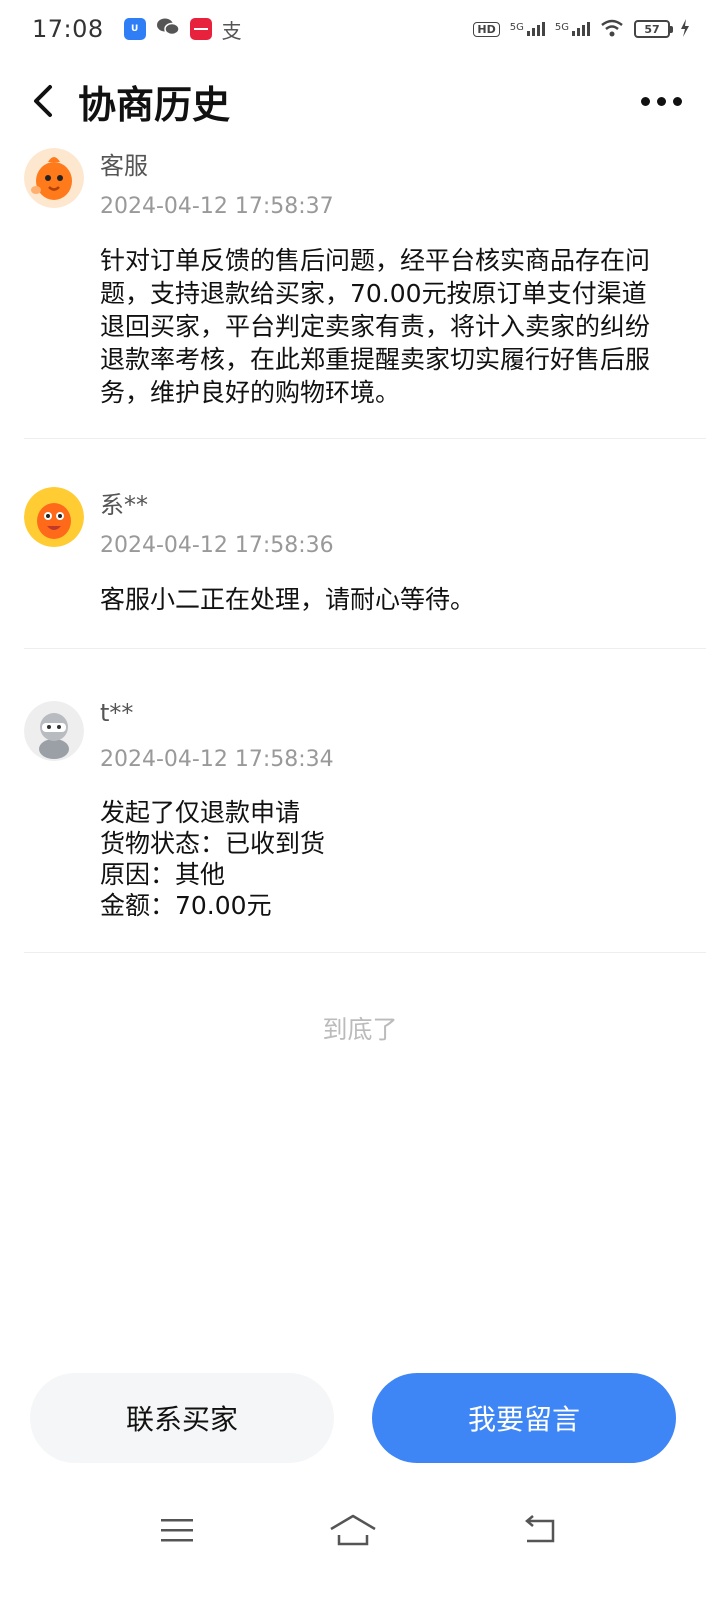 Image resolution: width=720 pixels, height=1600 pixels. What do you see at coordinates (217, 206) in the screenshot?
I see `entry-timestamp: 2024-04-12 17:58:37` at bounding box center [217, 206].